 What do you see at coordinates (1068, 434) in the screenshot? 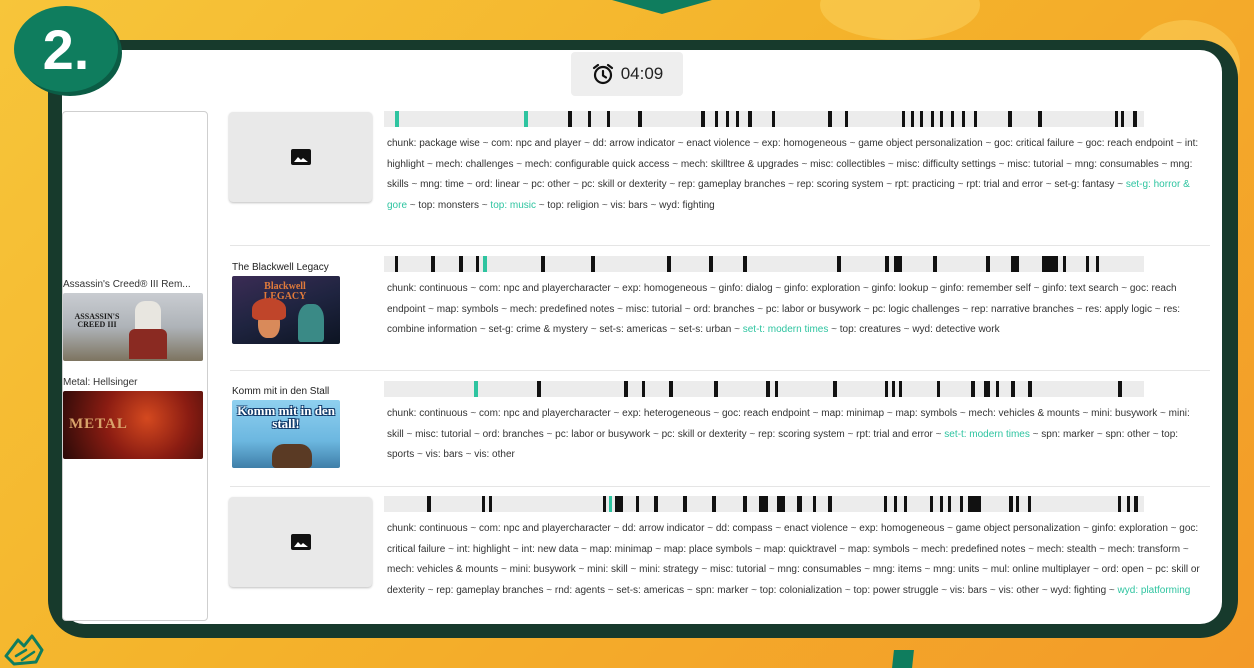
I see `tag-chip: spn: marker` at bounding box center [1068, 434].